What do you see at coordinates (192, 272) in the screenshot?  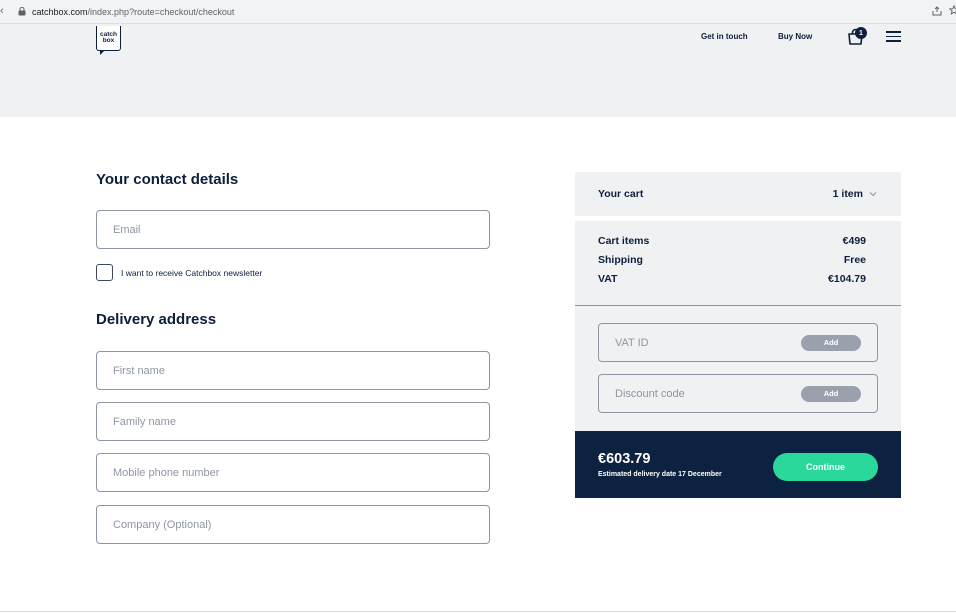 I see `newsletter-label: I want to receive Catchbox newsletter` at bounding box center [192, 272].